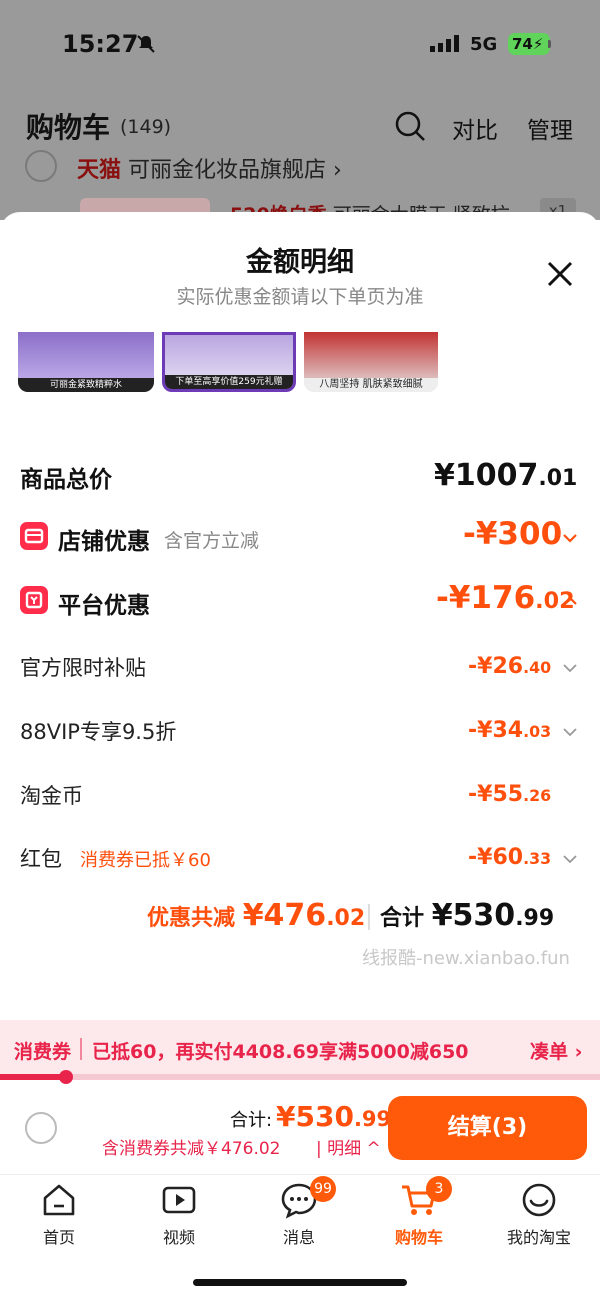 The height and width of the screenshot is (1300, 600). Describe the element at coordinates (251, 1120) in the screenshot. I see `checkout-total-label: 合计:` at that location.